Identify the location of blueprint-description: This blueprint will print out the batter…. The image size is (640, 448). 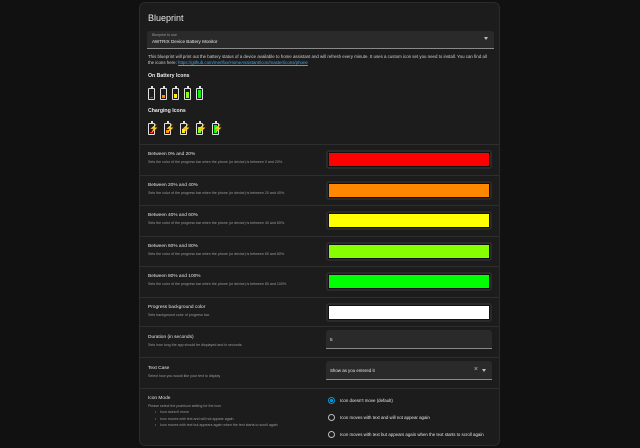
(321, 60).